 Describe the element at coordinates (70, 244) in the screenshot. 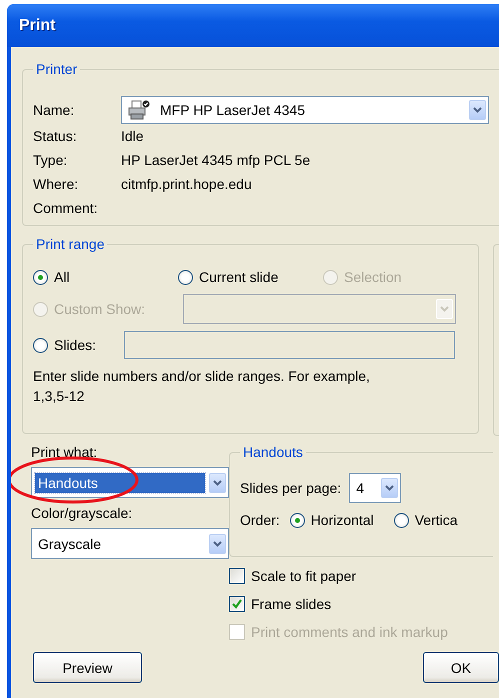

I see `group-label: Print range` at that location.